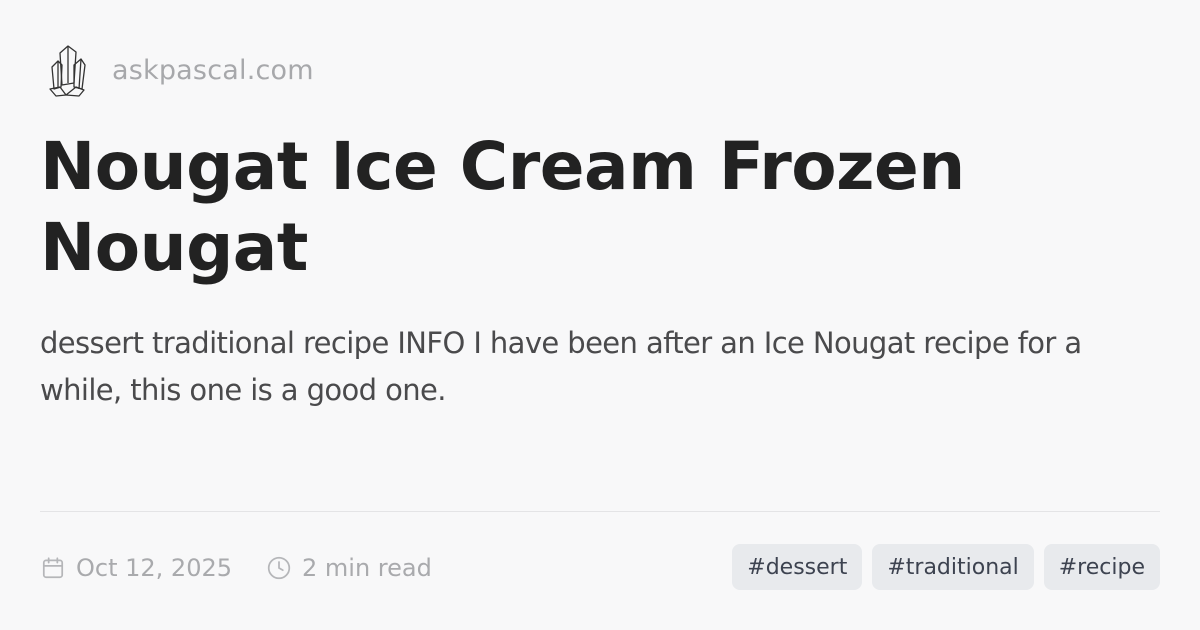 Image resolution: width=1200 pixels, height=630 pixels. Describe the element at coordinates (236, 568) in the screenshot. I see `article-meta: Oct 12, 2025 2 min read` at that location.